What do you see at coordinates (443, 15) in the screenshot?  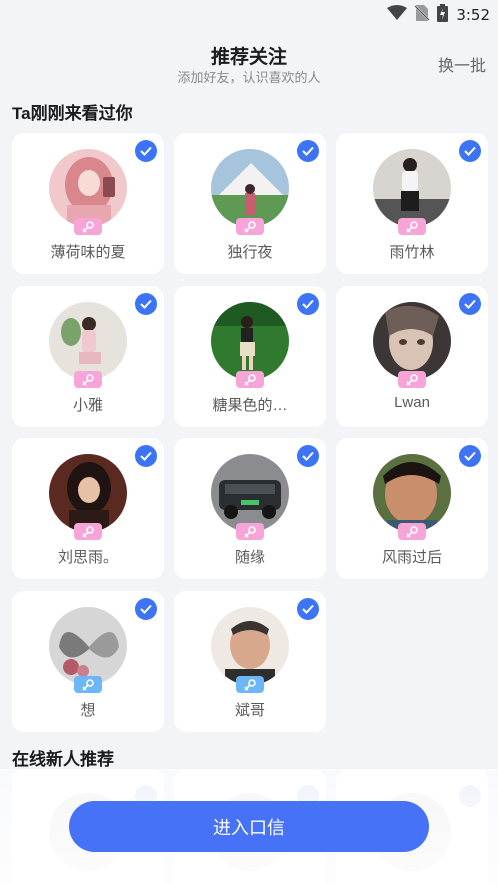 I see `battery-charging-icon` at bounding box center [443, 15].